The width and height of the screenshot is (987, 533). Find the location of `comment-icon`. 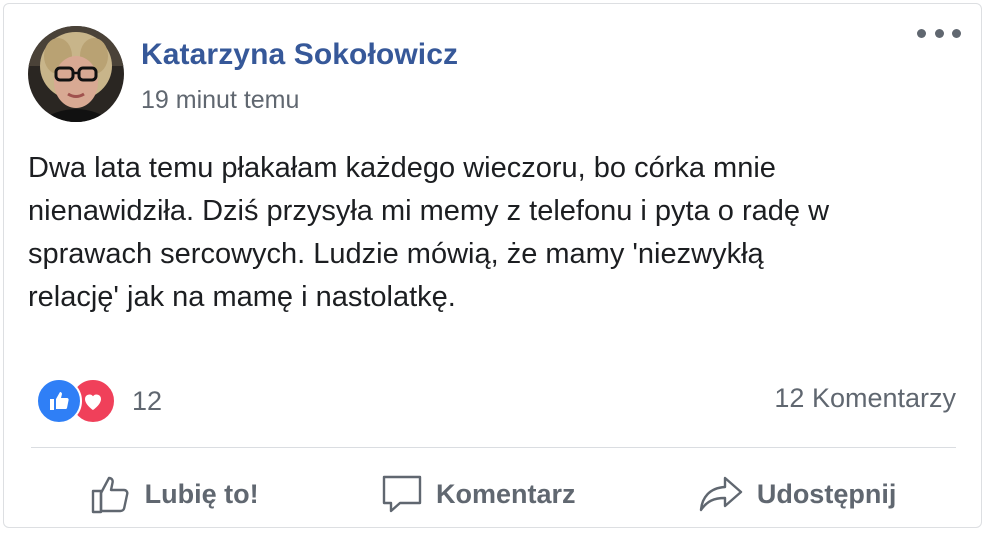

comment-icon is located at coordinates (402, 494).